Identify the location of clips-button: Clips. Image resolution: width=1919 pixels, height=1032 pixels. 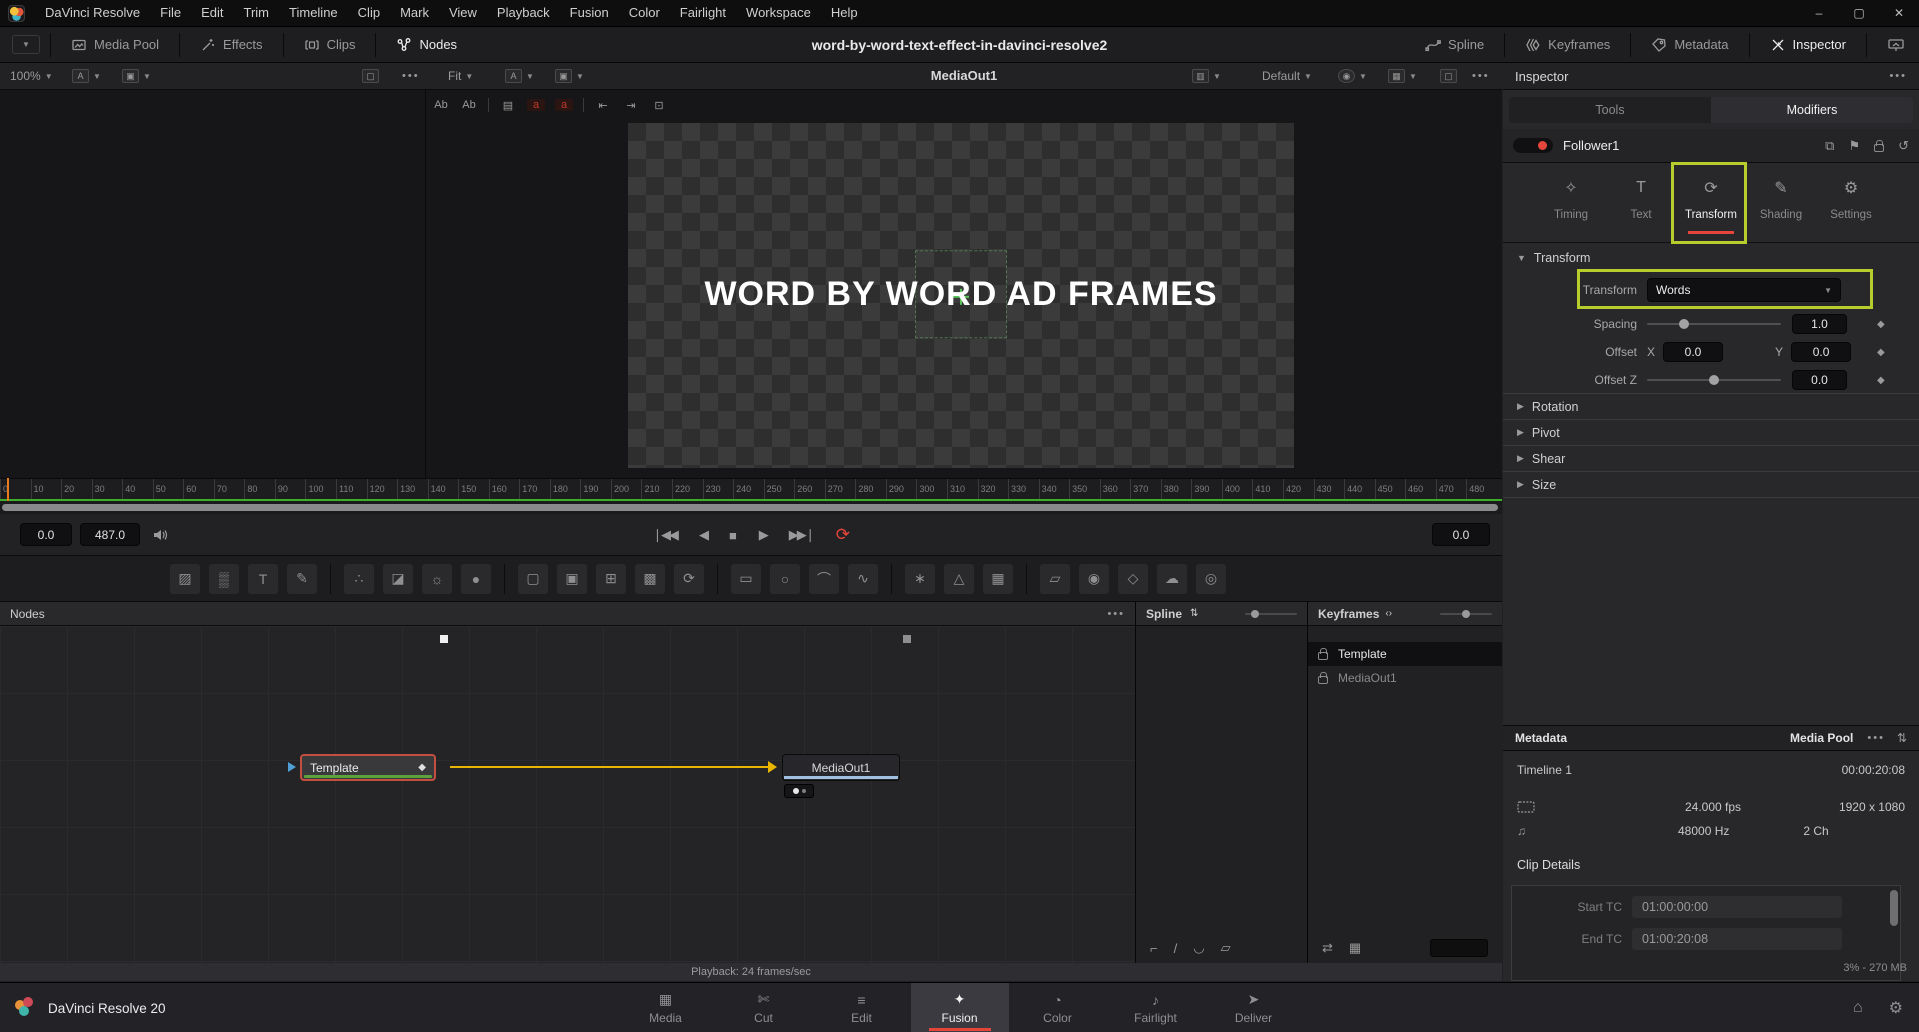
(330, 45).